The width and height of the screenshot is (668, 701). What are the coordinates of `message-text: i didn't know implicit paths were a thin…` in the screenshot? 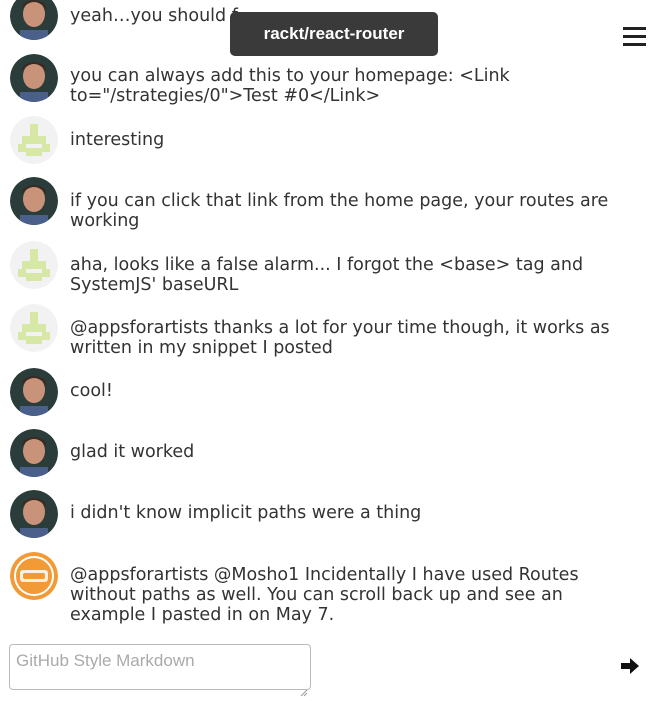 It's located at (246, 513).